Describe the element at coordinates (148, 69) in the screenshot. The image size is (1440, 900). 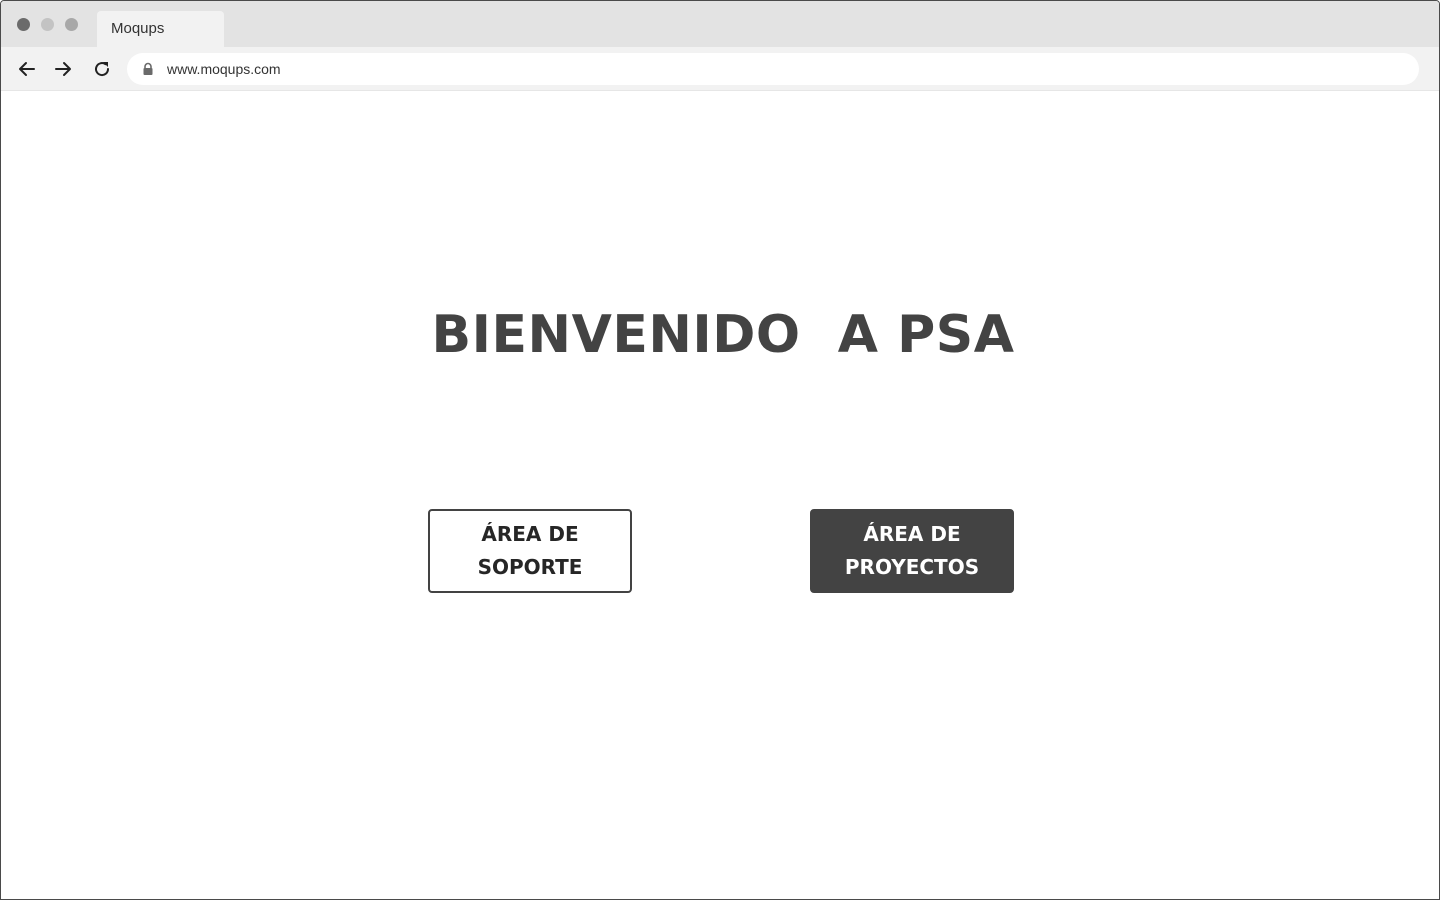
I see `lock-icon` at that location.